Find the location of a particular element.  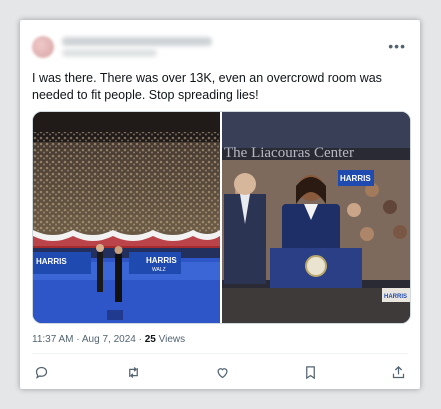

reply-icon is located at coordinates (41, 372).